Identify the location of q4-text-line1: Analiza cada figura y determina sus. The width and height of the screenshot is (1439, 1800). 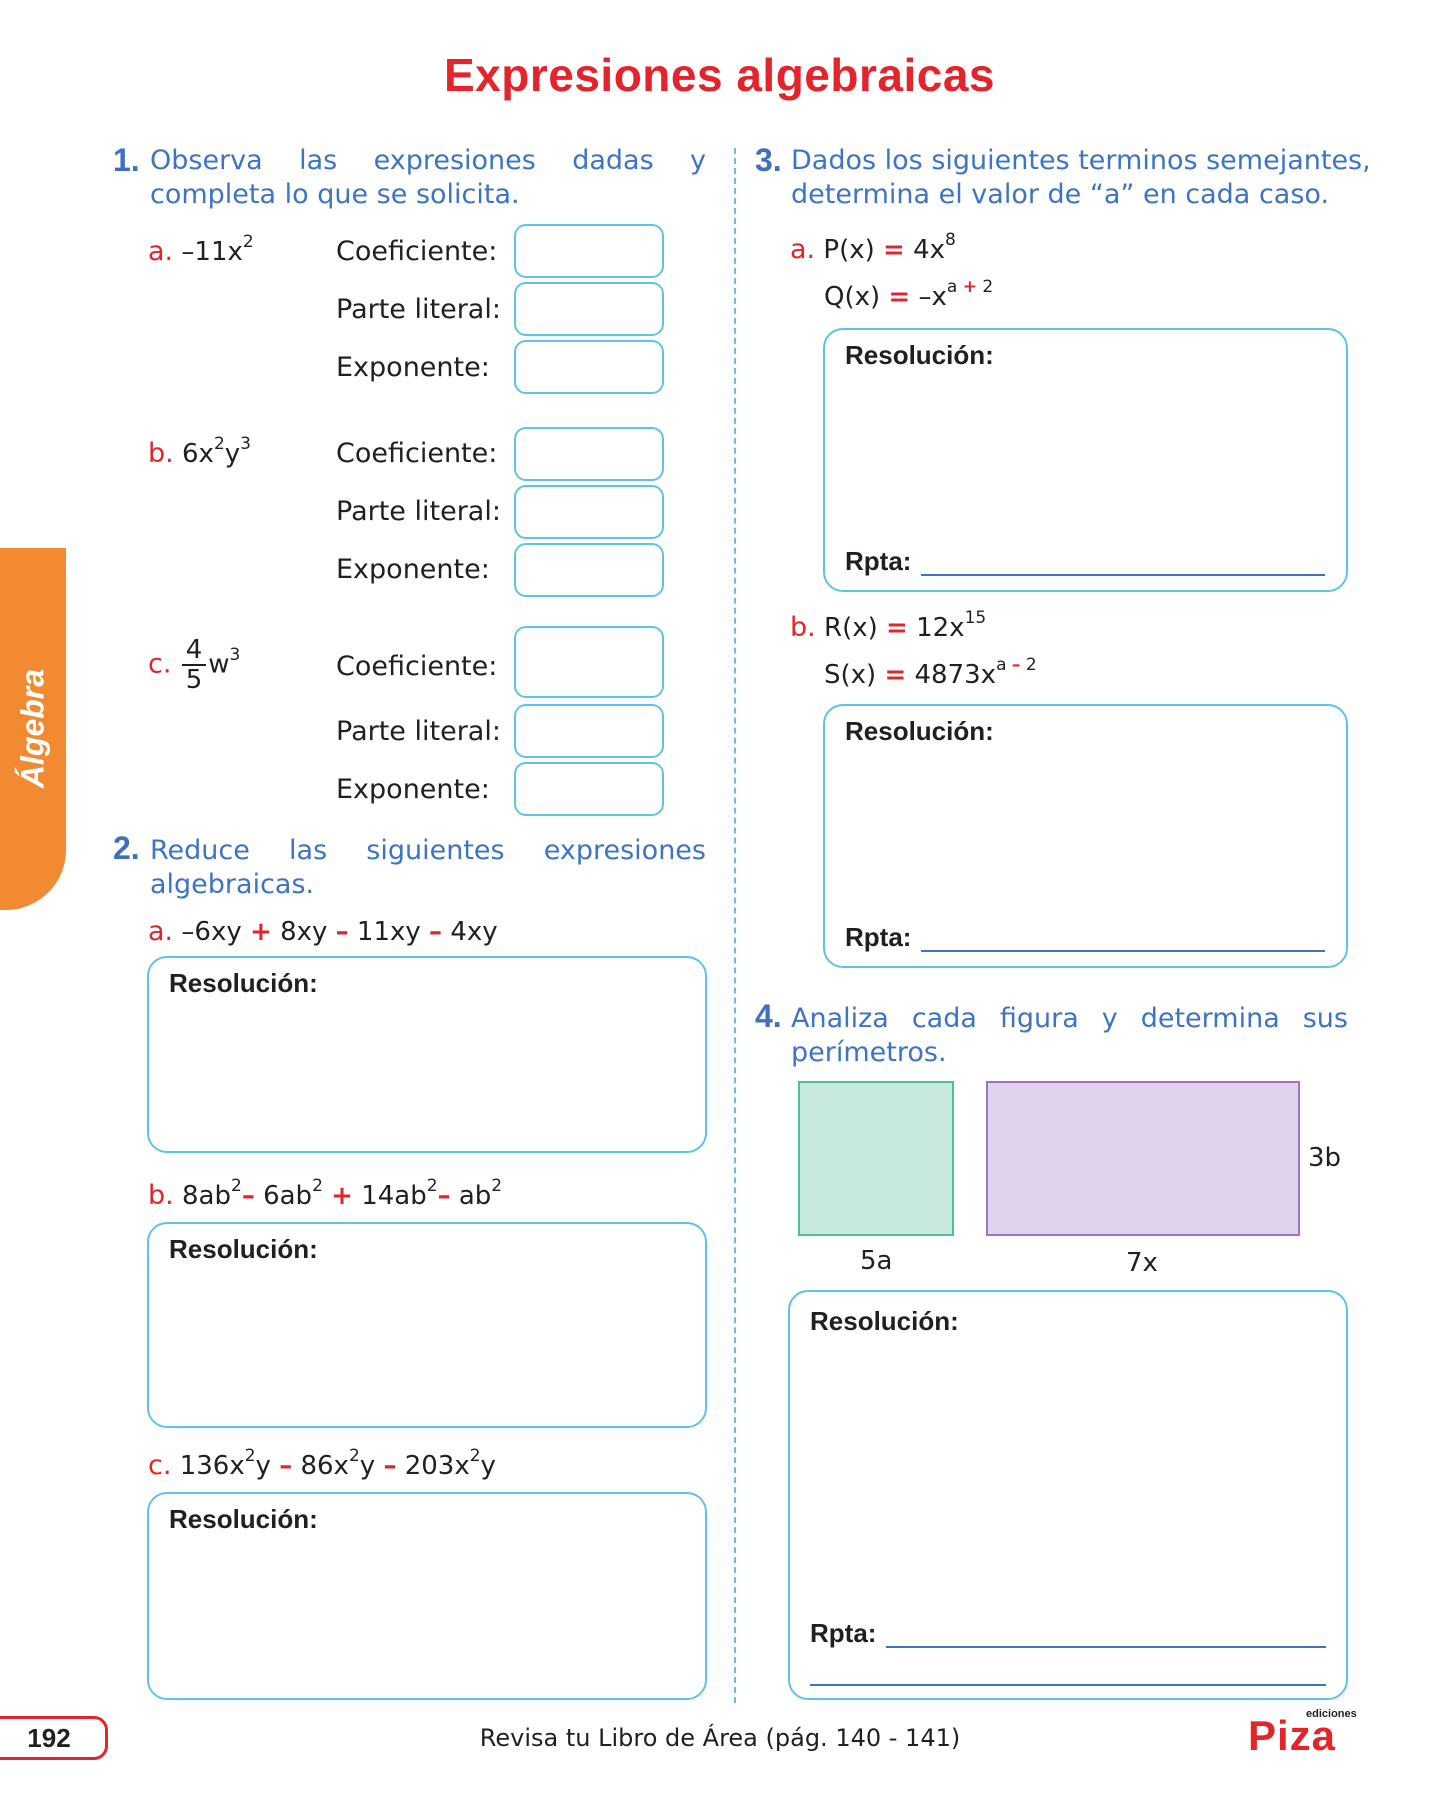
(1069, 1018).